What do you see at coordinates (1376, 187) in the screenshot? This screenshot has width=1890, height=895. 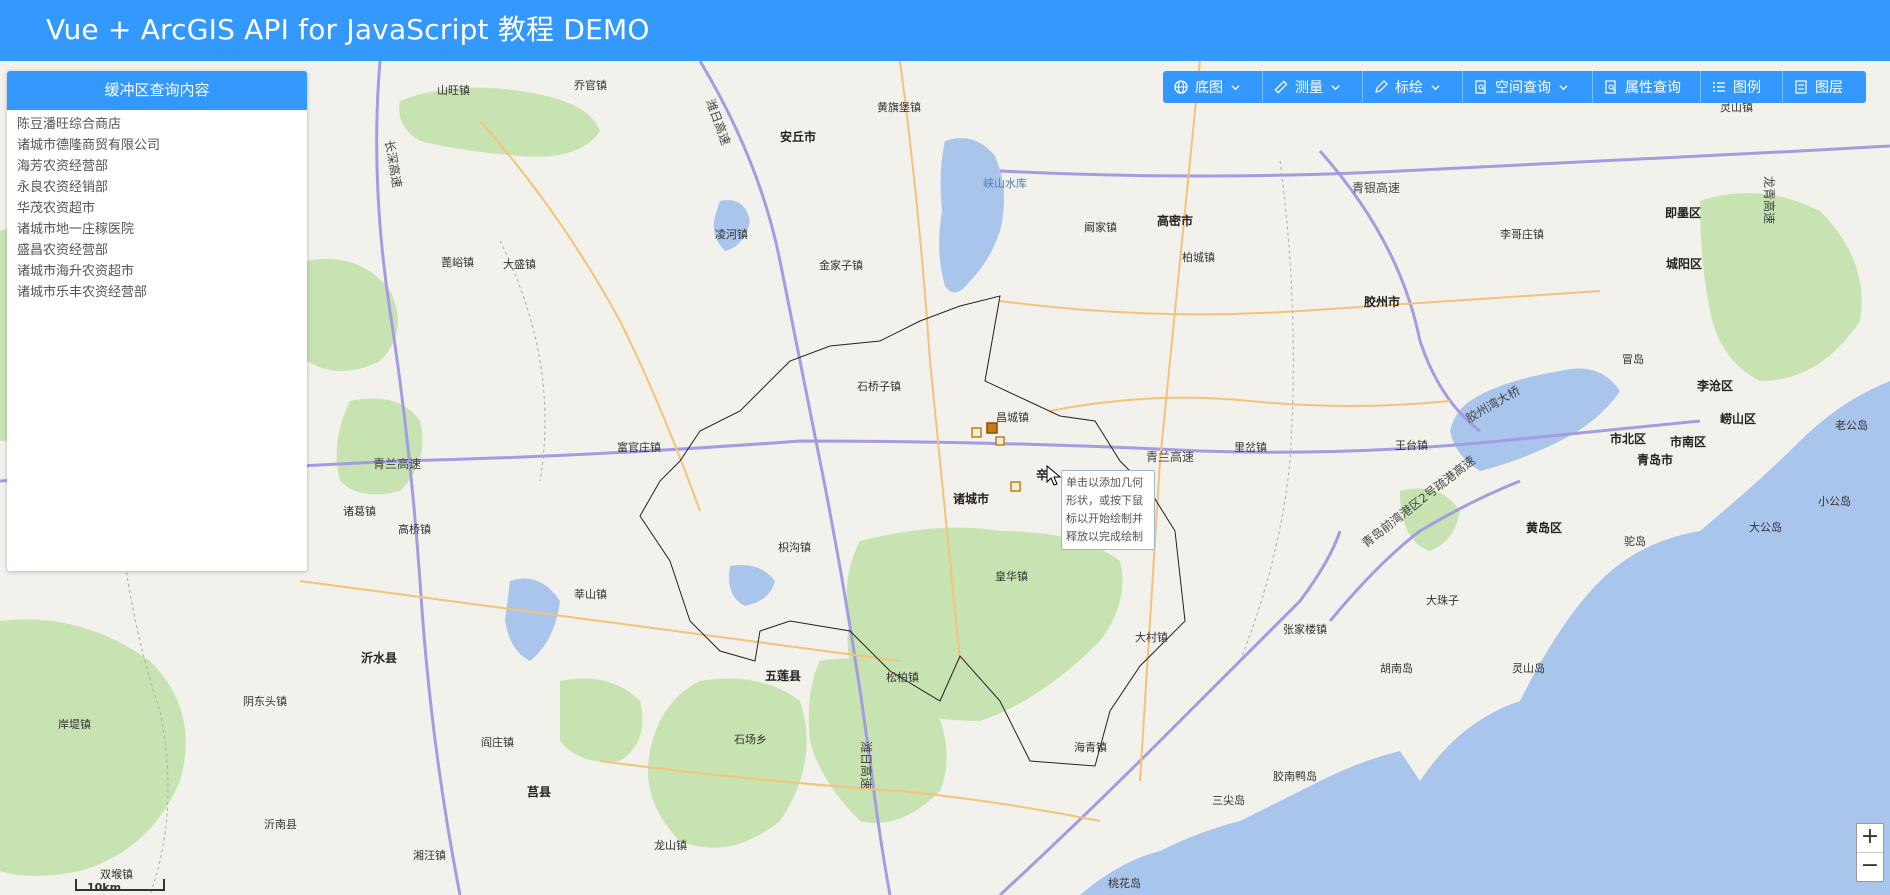 I see `map-label: 青银高速` at bounding box center [1376, 187].